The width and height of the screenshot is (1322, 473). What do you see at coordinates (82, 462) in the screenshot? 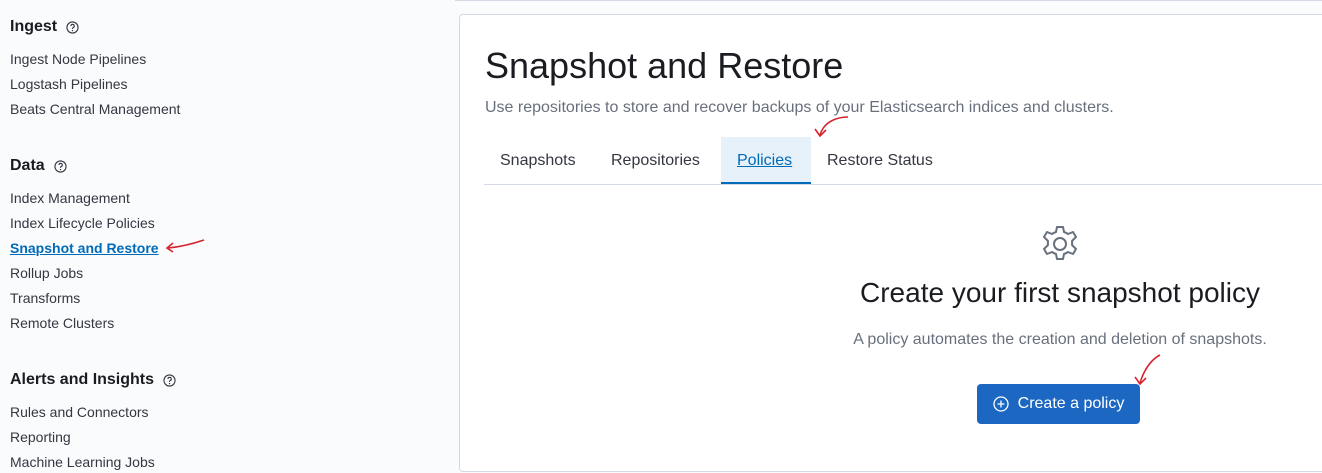
I see `sidebar-item-machine-learning-jobs: Machine Learning Jobs` at bounding box center [82, 462].